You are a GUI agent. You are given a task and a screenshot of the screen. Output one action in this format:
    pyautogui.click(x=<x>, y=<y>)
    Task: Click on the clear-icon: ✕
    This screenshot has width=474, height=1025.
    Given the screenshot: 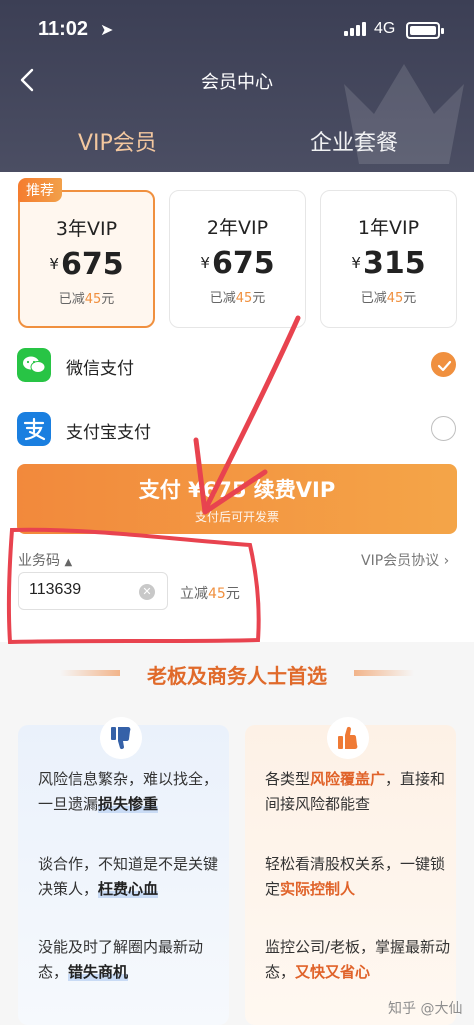 What is the action you would take?
    pyautogui.click(x=147, y=592)
    